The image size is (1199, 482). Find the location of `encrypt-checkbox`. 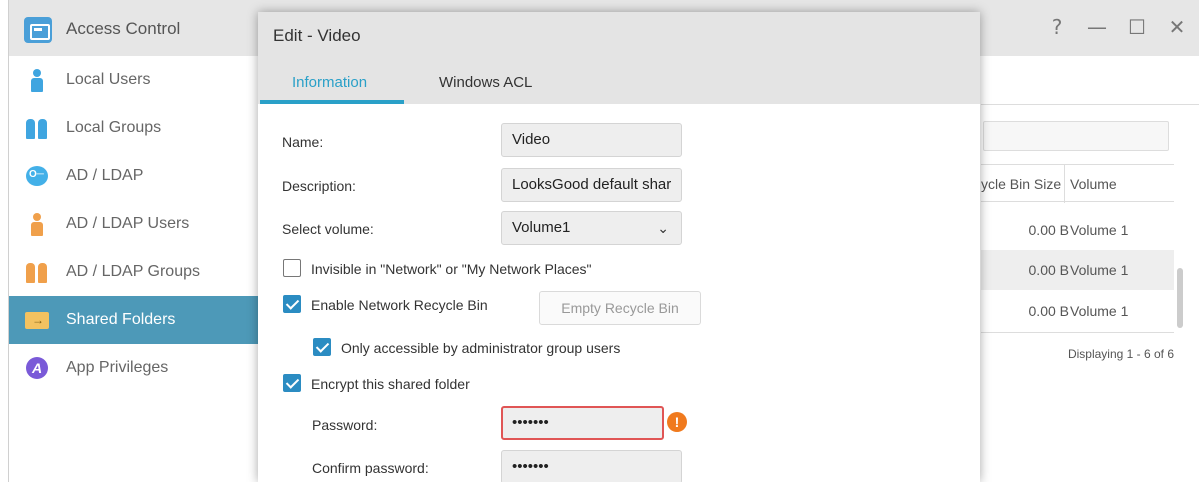

encrypt-checkbox is located at coordinates (292, 383).